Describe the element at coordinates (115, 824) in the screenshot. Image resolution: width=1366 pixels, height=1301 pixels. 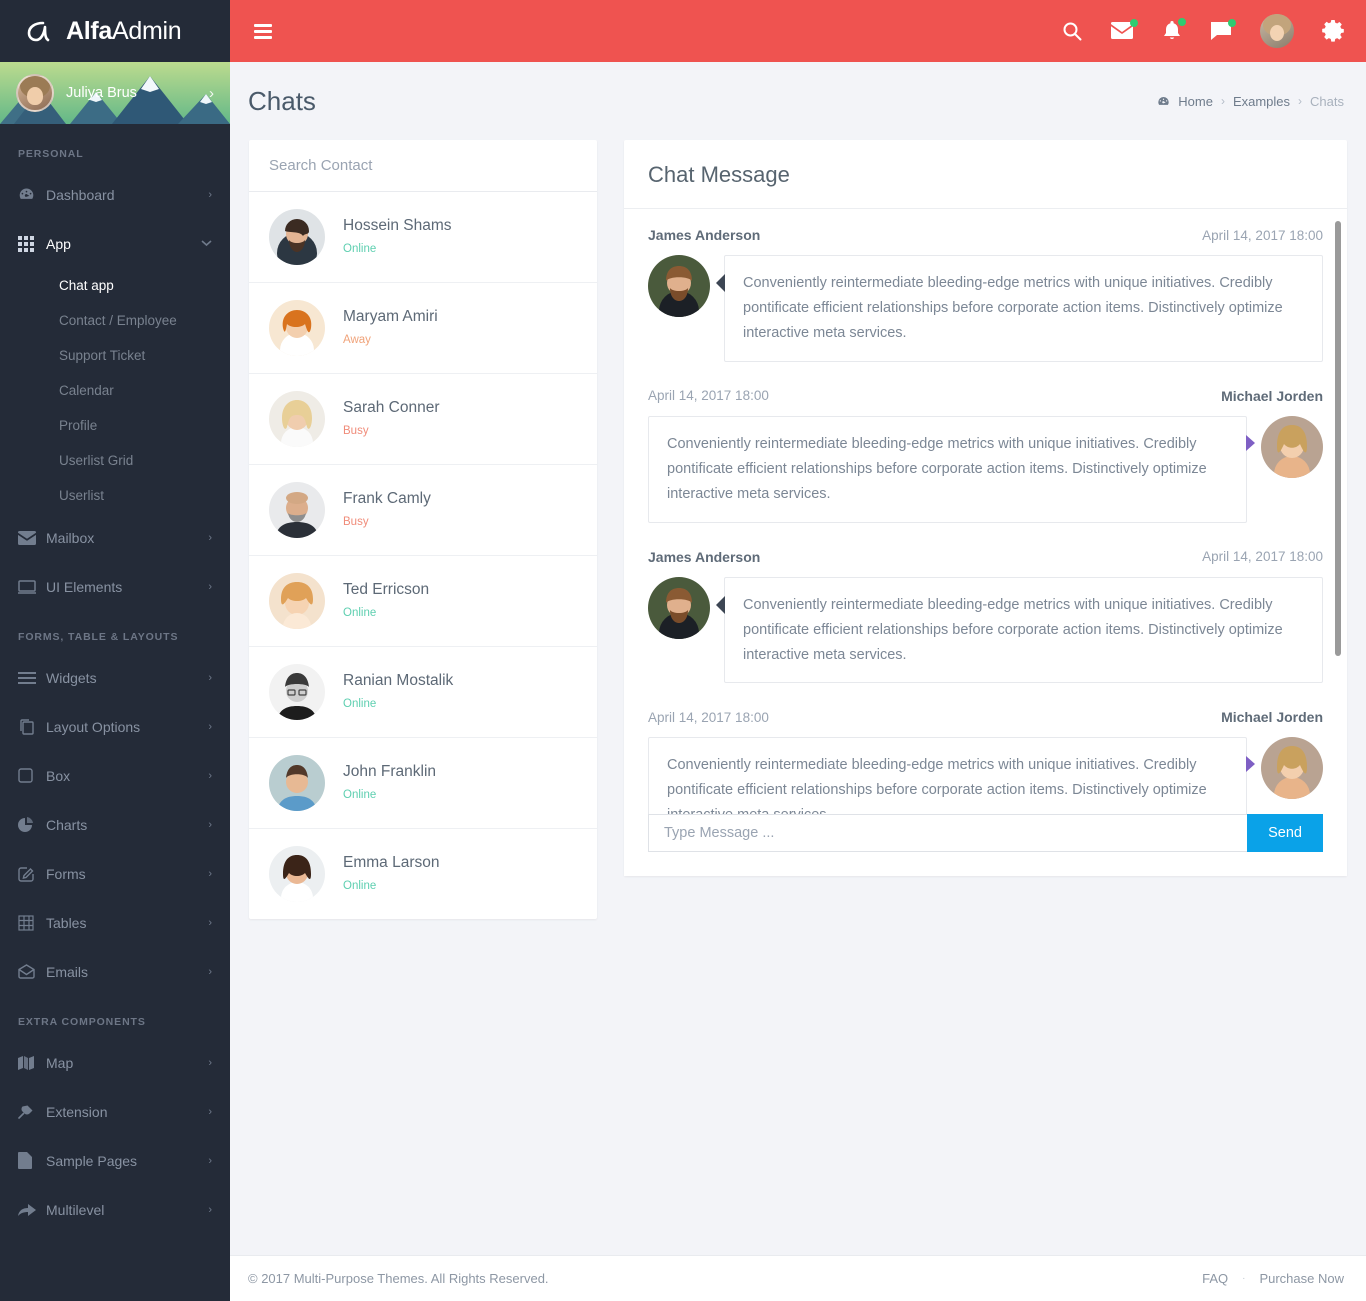
I see `sidebar-item-charts: Charts ›` at that location.